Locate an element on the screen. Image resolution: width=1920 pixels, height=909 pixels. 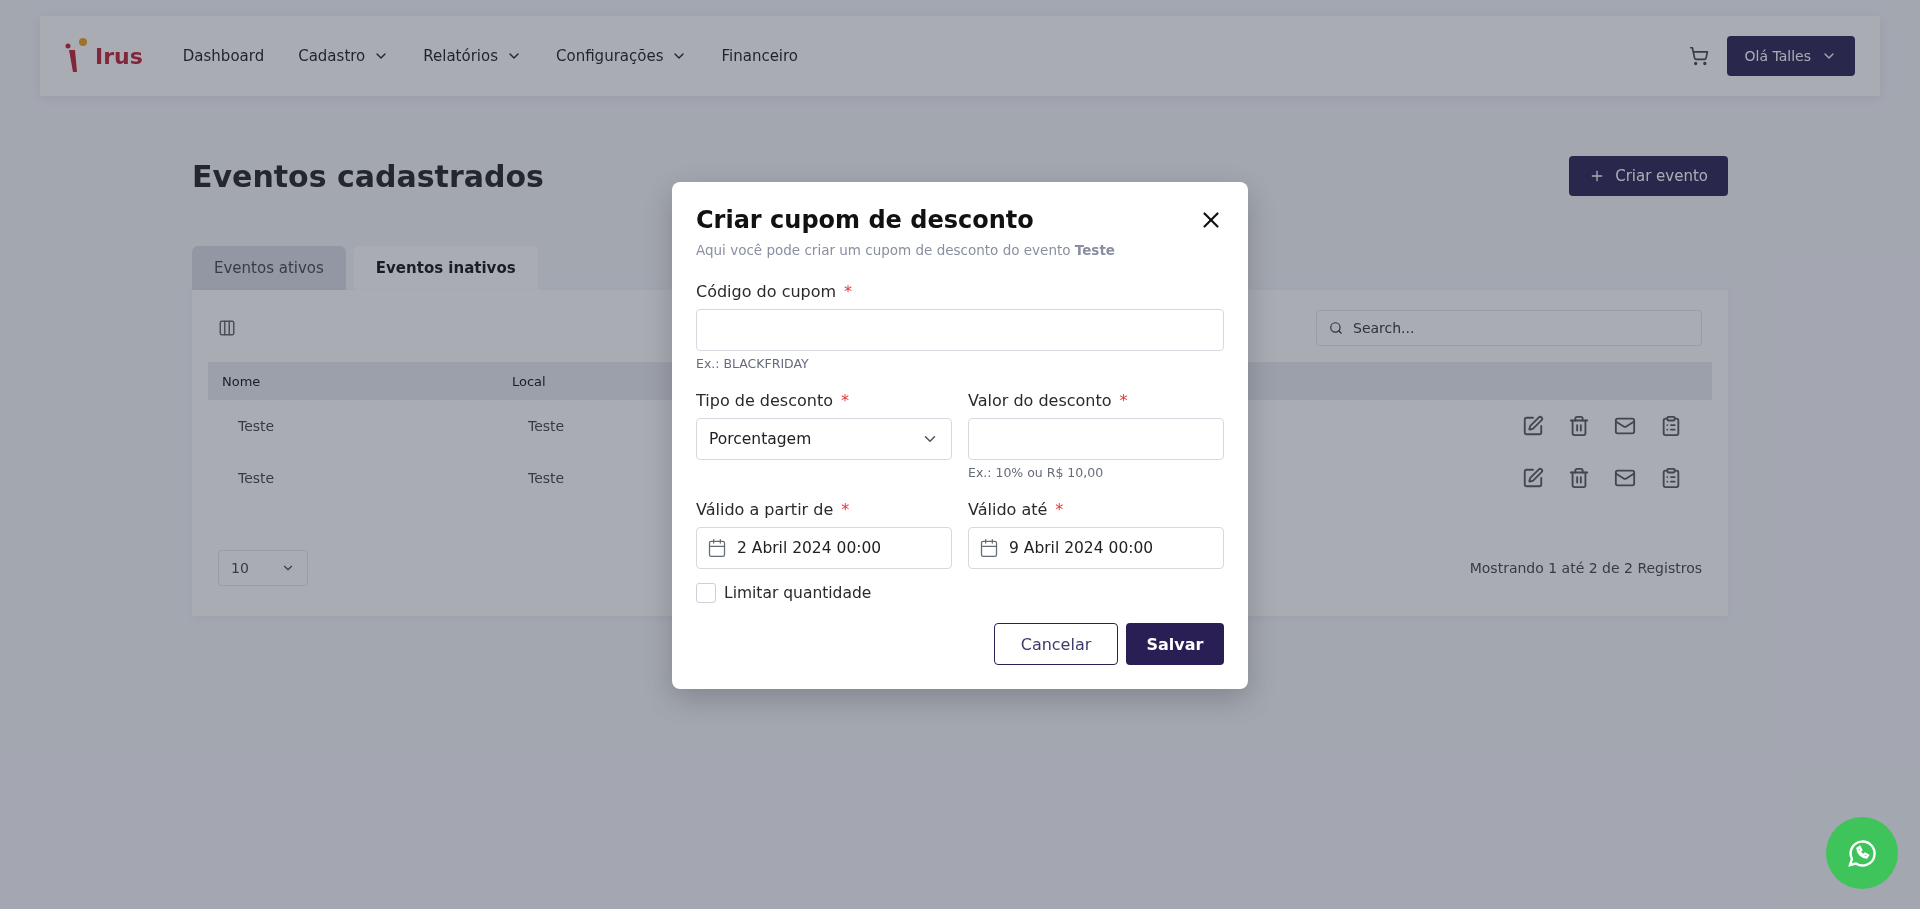
dialog-subtitle: Aqui você pode criar um cupom de desconto do evento Teste is located at coordinates (906, 250).